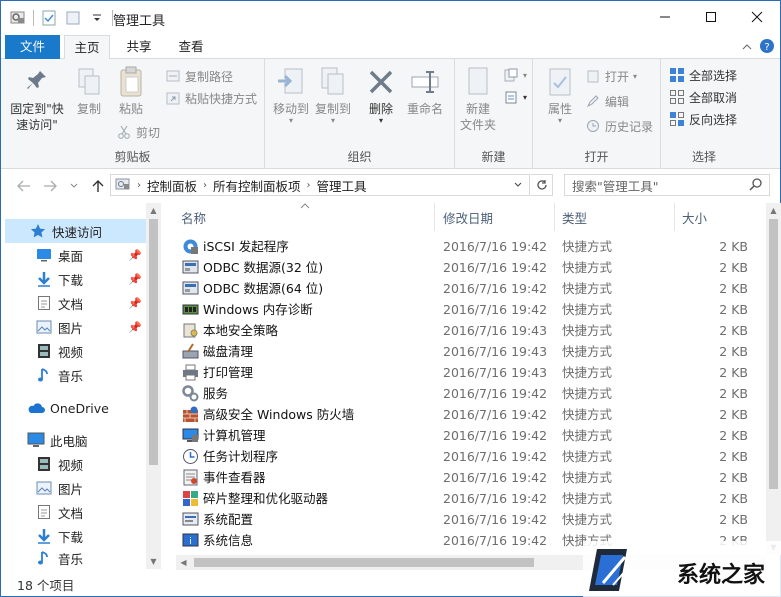 The height and width of the screenshot is (597, 781). Describe the element at coordinates (471, 519) in the screenshot. I see `table-row: 系统配置 2016/7/16 19:42 快捷方式 2 KB` at that location.